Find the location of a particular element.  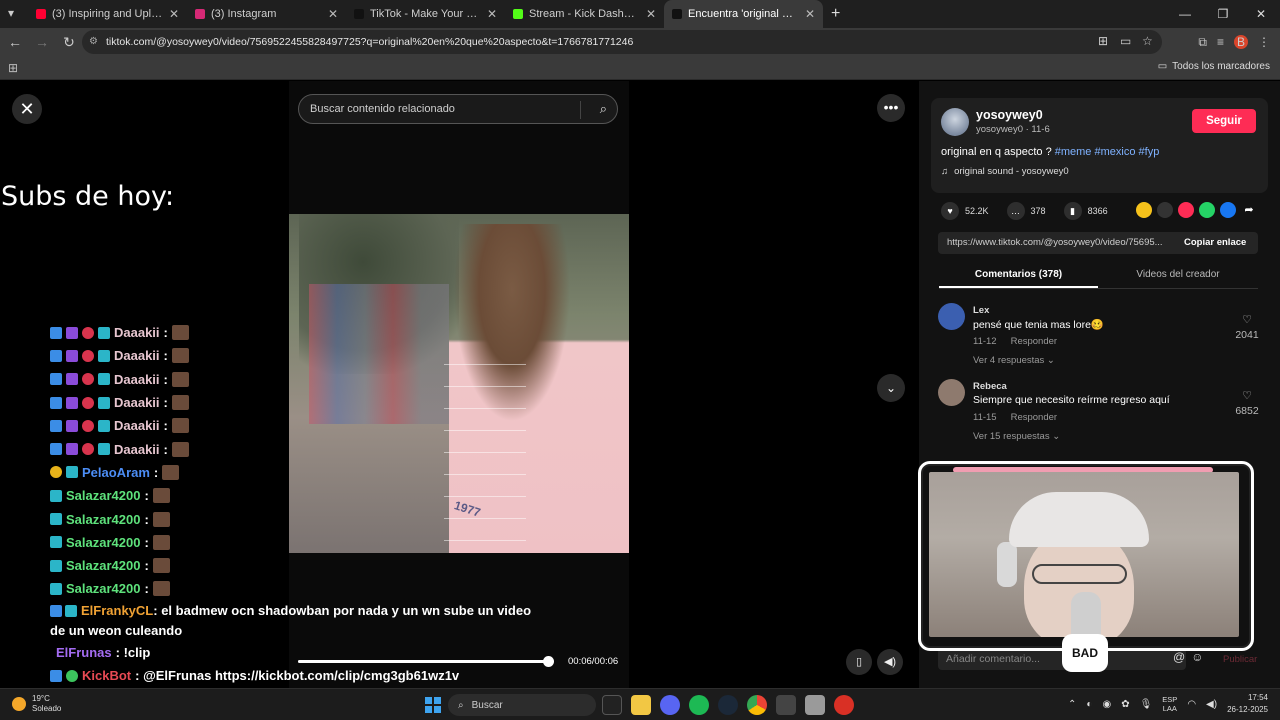

browser-tab: TikTok - Make Your Day ✕ is located at coordinates (425, 14).